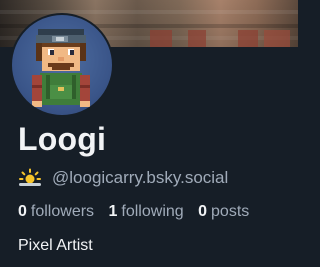 The height and width of the screenshot is (267, 320). What do you see at coordinates (55, 245) in the screenshot?
I see `profile-bio: Pixel Artist` at bounding box center [55, 245].